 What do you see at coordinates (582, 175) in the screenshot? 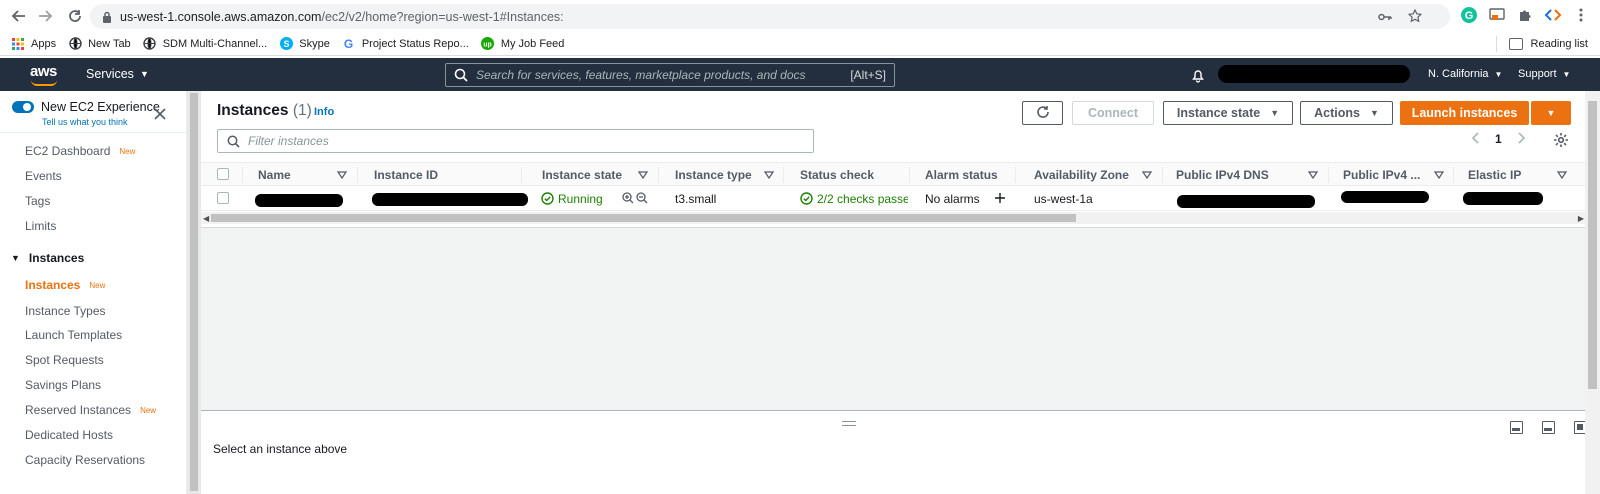
I see `column-header-instance-state: Instance state` at bounding box center [582, 175].